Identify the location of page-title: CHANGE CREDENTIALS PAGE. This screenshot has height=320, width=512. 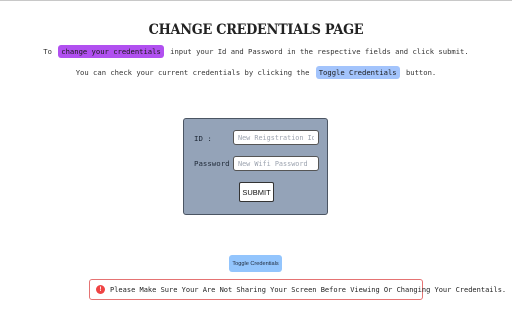
(256, 30).